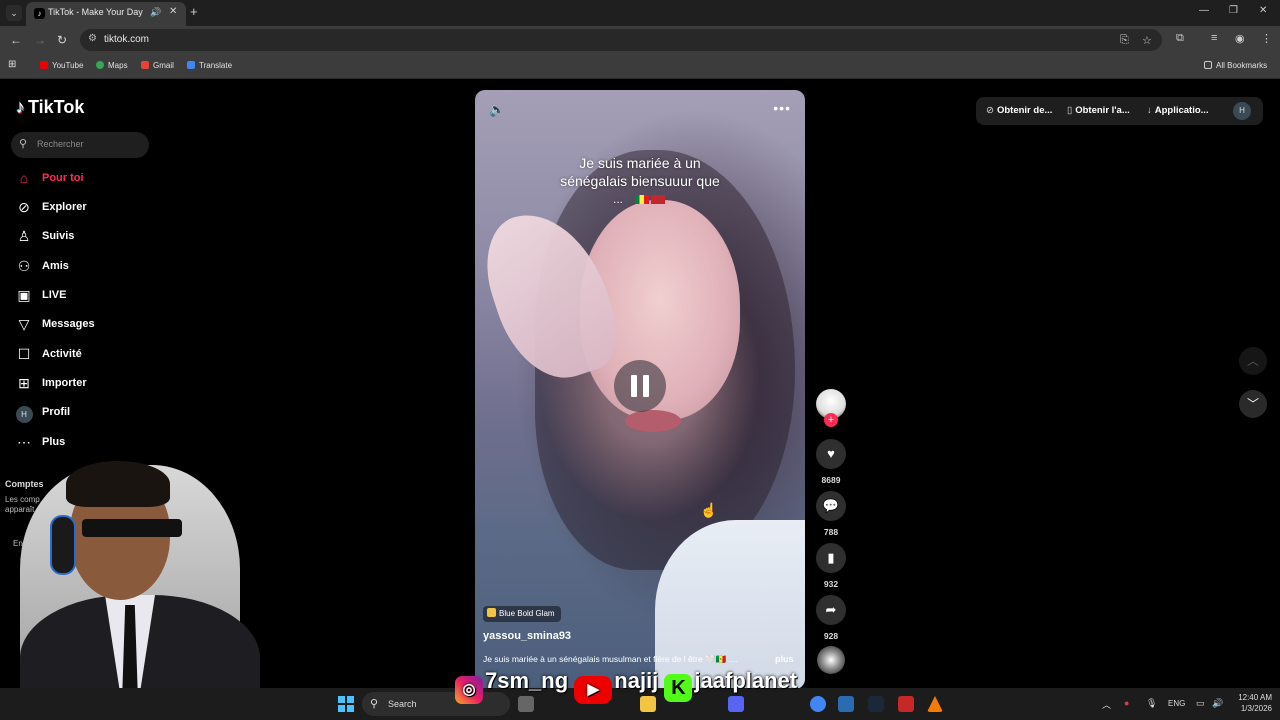 The height and width of the screenshot is (720, 1280). Describe the element at coordinates (1204, 10) in the screenshot. I see `minimize-button: —` at that location.